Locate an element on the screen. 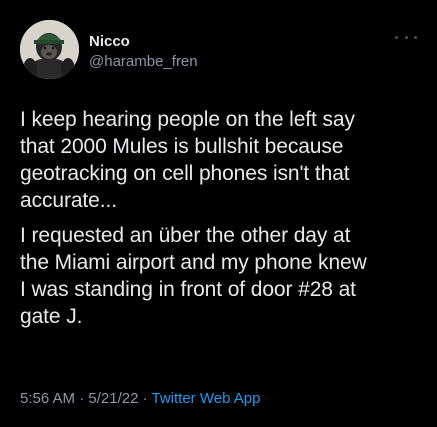 The height and width of the screenshot is (427, 437). tweet-date: 5/21/22 is located at coordinates (113, 398).